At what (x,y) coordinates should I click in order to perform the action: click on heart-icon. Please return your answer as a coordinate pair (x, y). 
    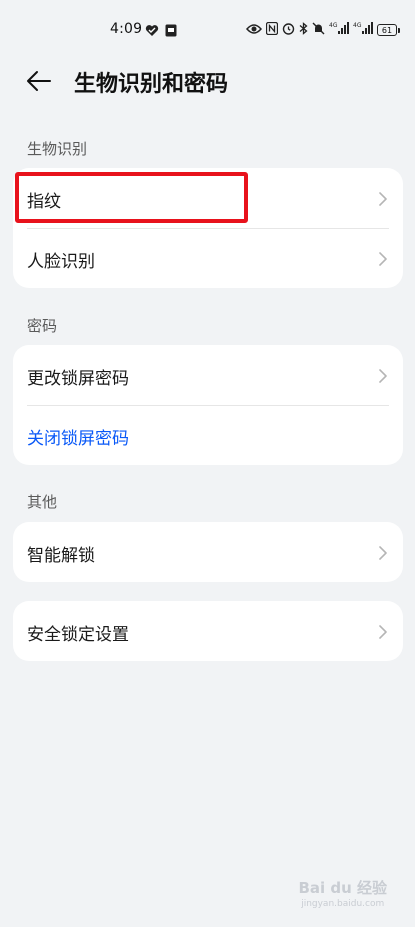
    Looking at the image, I should click on (152, 31).